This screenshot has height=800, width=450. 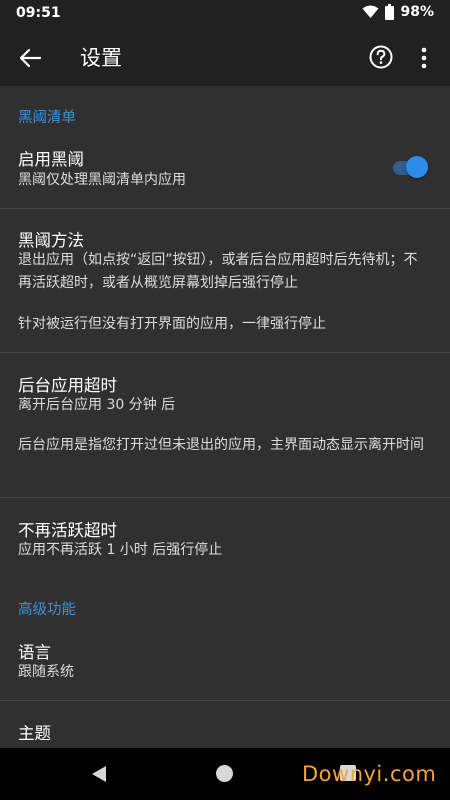 What do you see at coordinates (370, 11) in the screenshot?
I see `wifi-icon` at bounding box center [370, 11].